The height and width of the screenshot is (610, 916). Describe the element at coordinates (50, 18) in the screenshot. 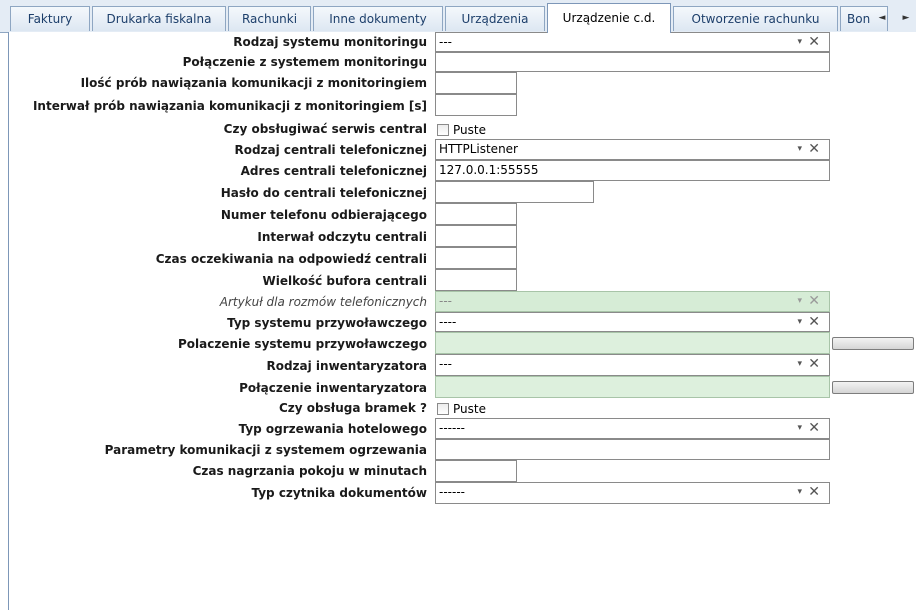

I see `tab-faktury: Faktury` at that location.